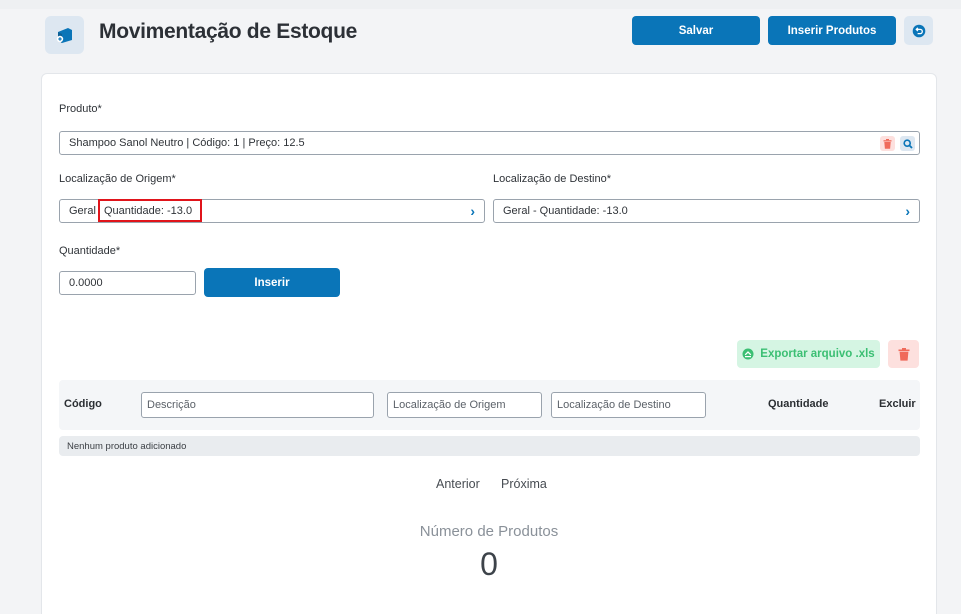 This screenshot has width=961, height=614. Describe the element at coordinates (90, 251) in the screenshot. I see `quantidade-label: Quantidade*` at that location.